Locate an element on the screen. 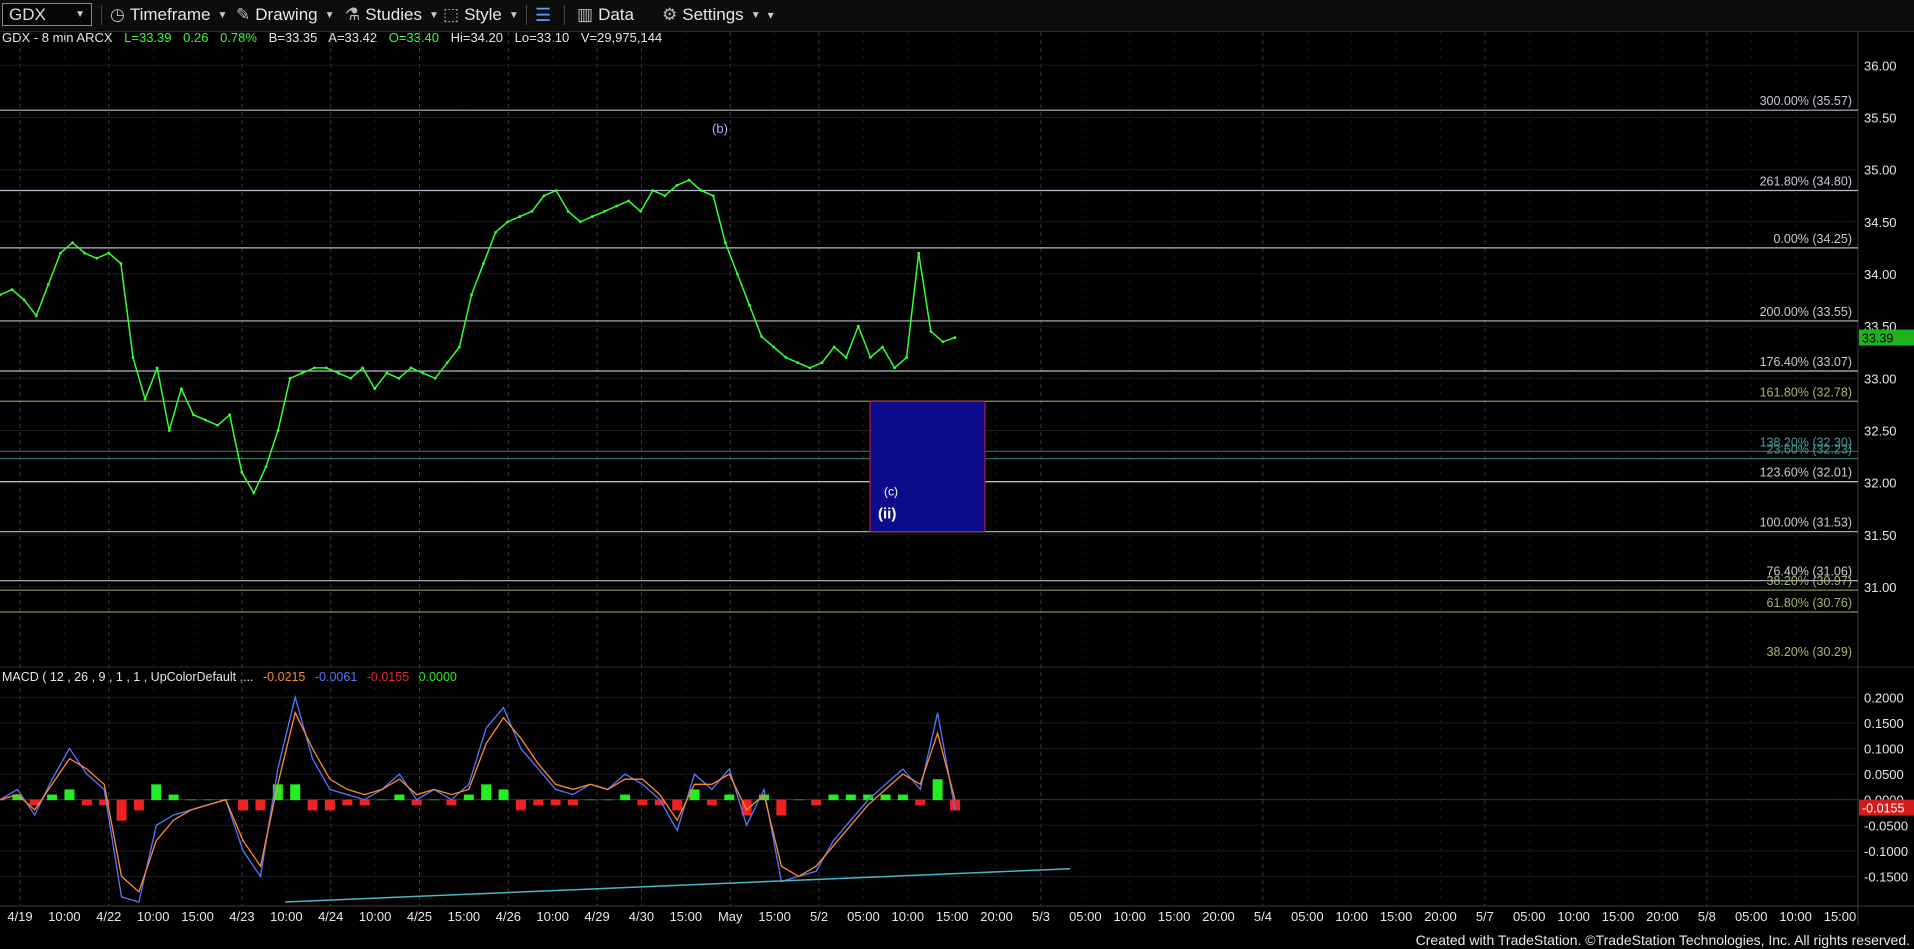  fib-label: 300.00% (35.57) is located at coordinates (1806, 101).